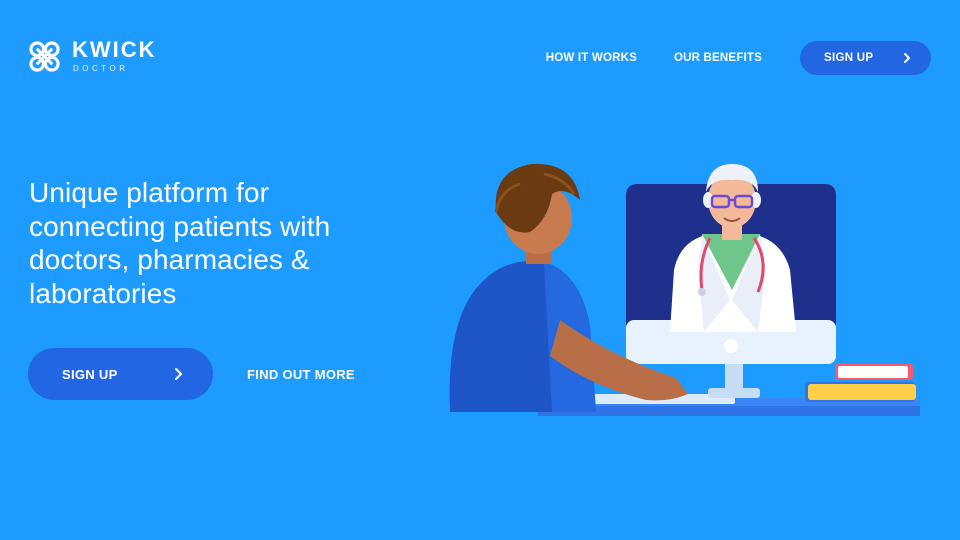  I want to click on header-signup-label: SIGN UP, so click(849, 58).